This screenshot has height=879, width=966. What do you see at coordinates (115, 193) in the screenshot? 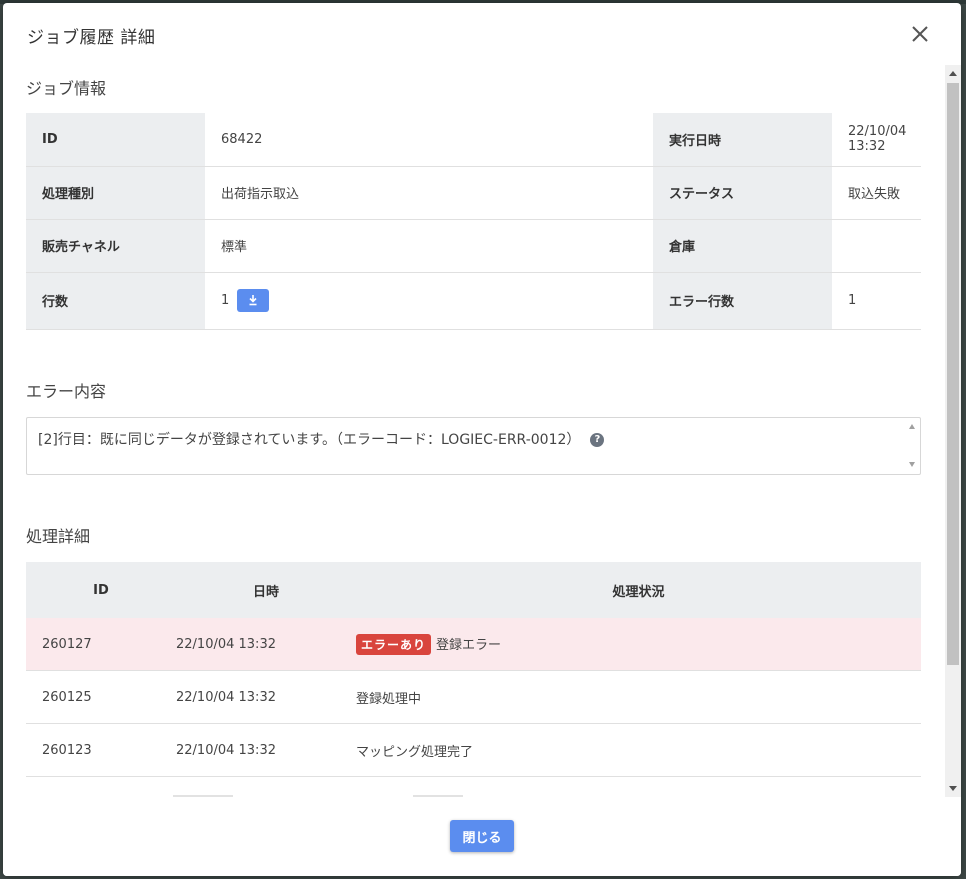
I see `label-process-type: 処理種別` at bounding box center [115, 193].